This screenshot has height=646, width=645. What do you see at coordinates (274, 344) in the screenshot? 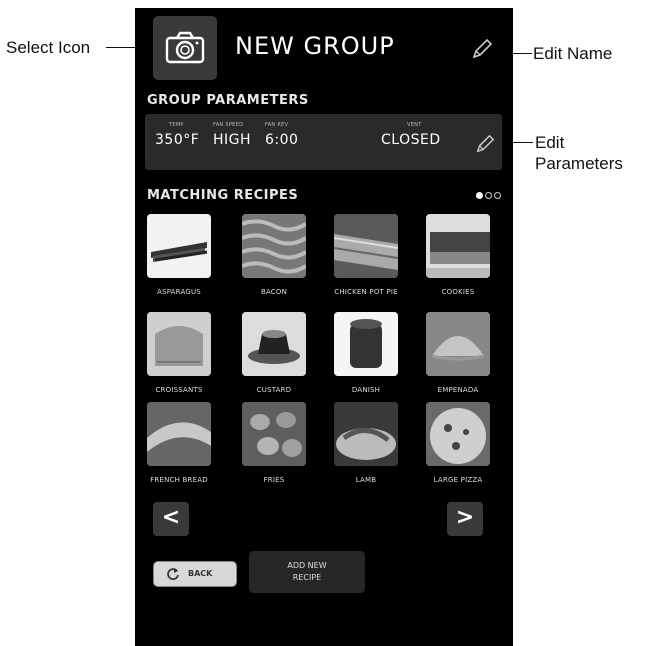
I see `recipe-image-custard` at bounding box center [274, 344].